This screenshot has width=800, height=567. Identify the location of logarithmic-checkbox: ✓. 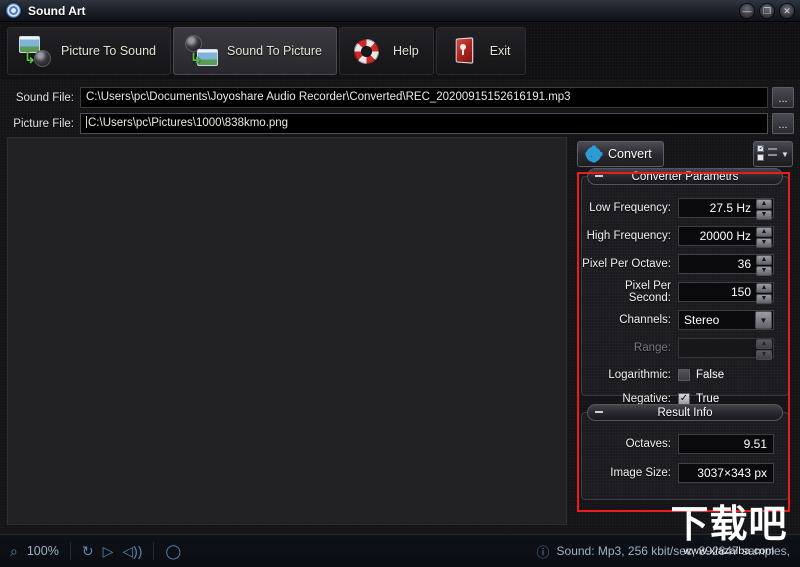
(684, 375).